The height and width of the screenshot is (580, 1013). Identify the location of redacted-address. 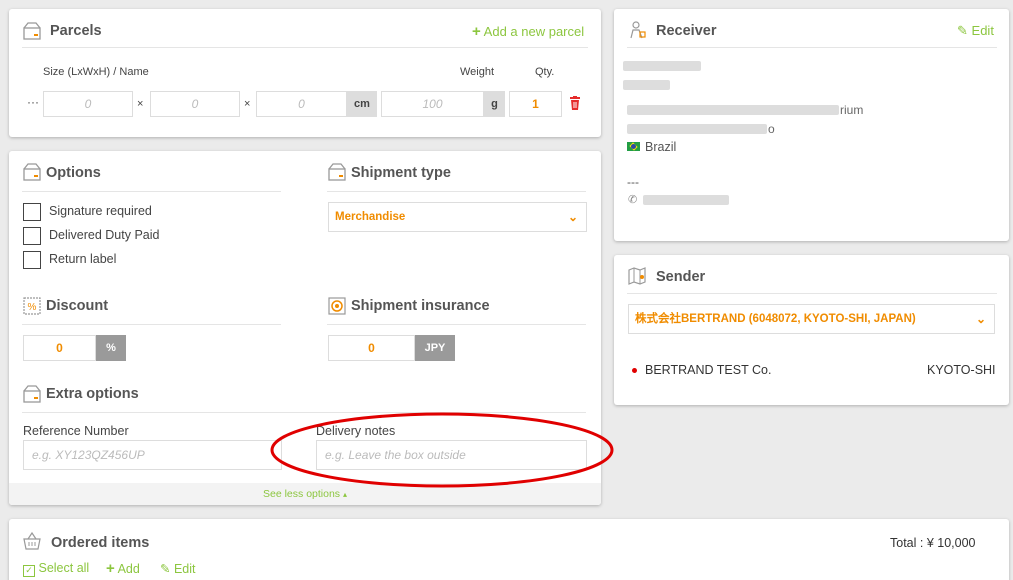
(733, 110).